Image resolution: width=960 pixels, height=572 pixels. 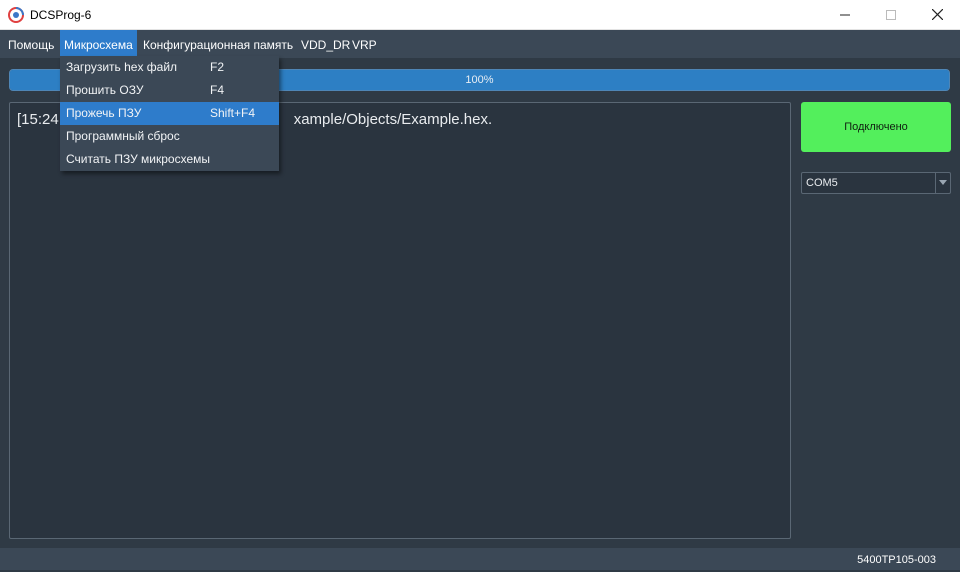 I want to click on menu-item-label: Программный сброс, so click(x=123, y=136).